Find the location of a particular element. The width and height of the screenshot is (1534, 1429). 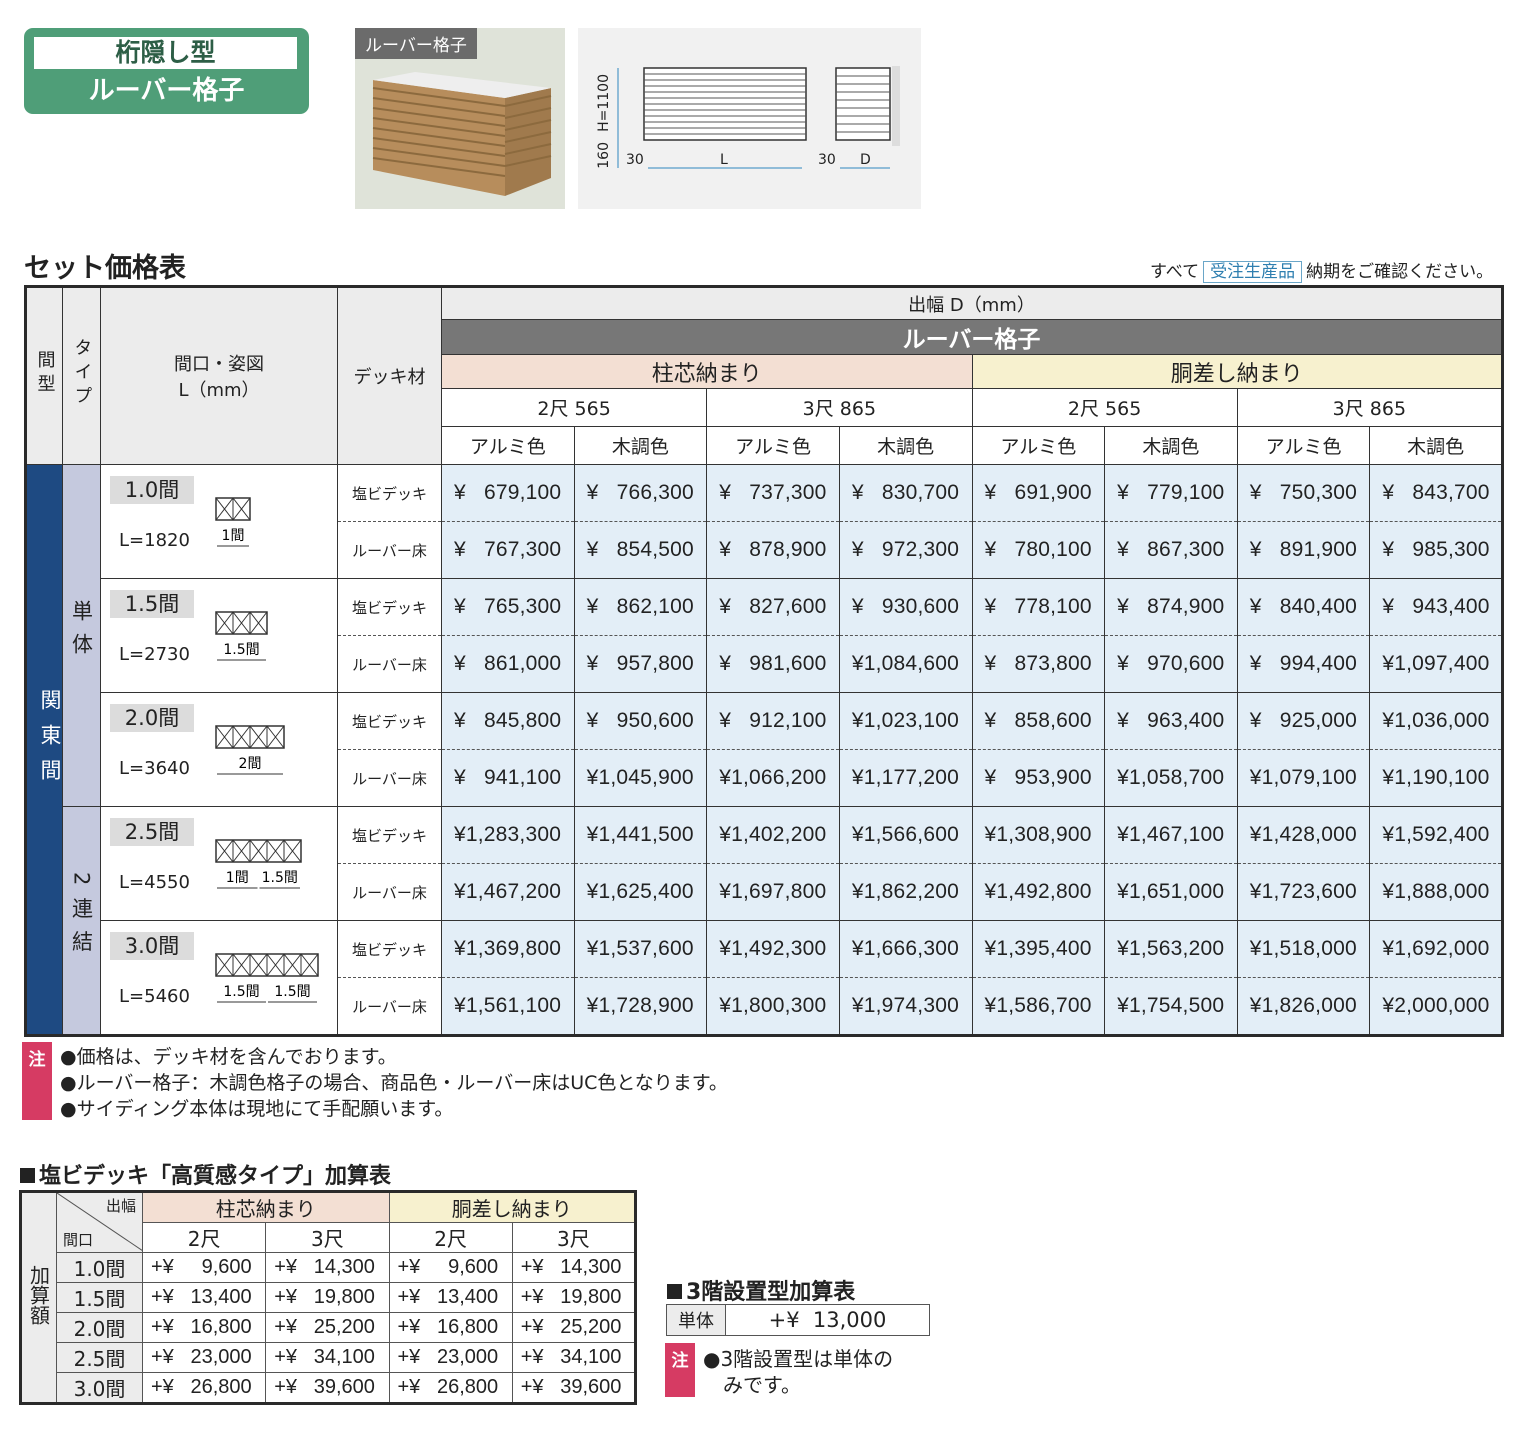

offset-label-left: 30 is located at coordinates (635, 160).